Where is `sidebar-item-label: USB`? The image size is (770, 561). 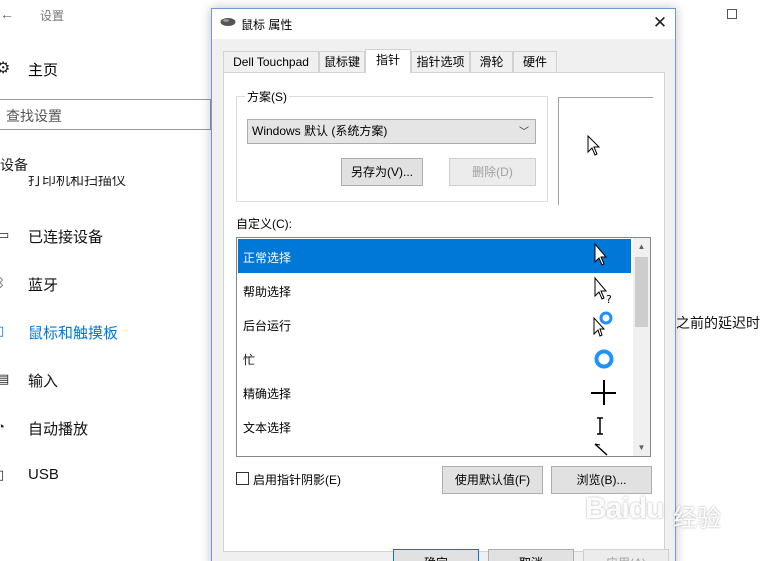 sidebar-item-label: USB is located at coordinates (43, 474).